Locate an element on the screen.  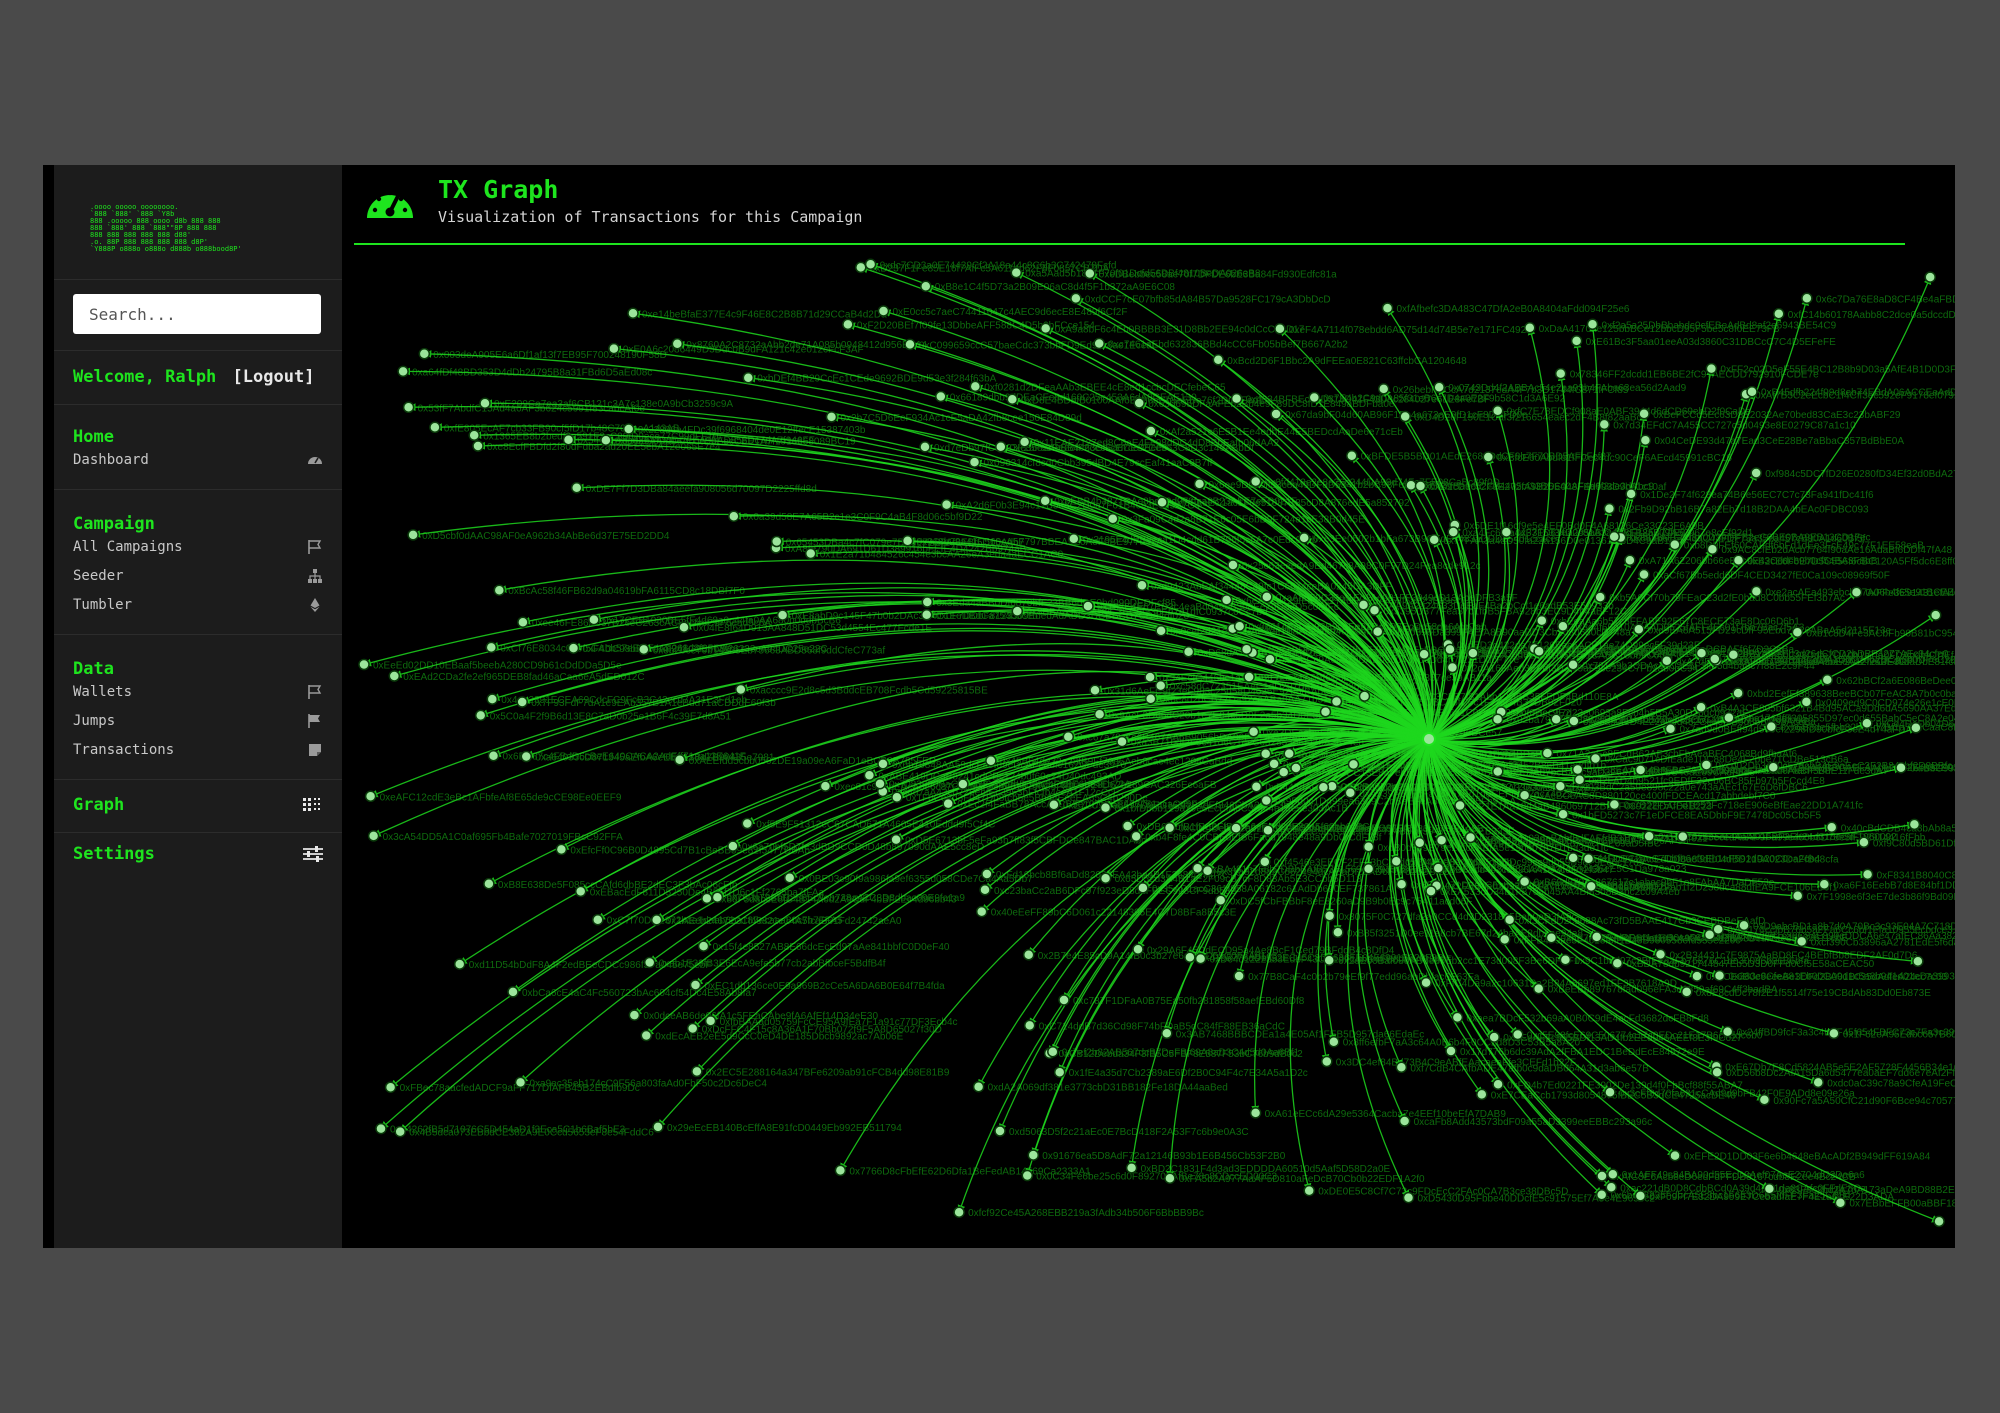
nav-settings: Settings is located at coordinates (198, 854).